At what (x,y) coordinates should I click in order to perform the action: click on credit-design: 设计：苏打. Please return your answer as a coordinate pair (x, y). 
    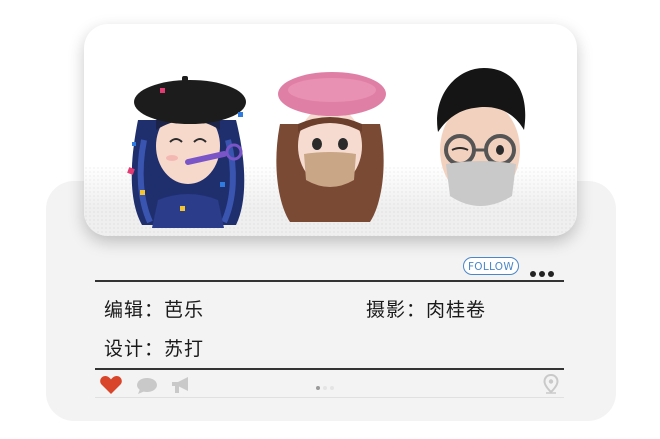
    Looking at the image, I should click on (154, 349).